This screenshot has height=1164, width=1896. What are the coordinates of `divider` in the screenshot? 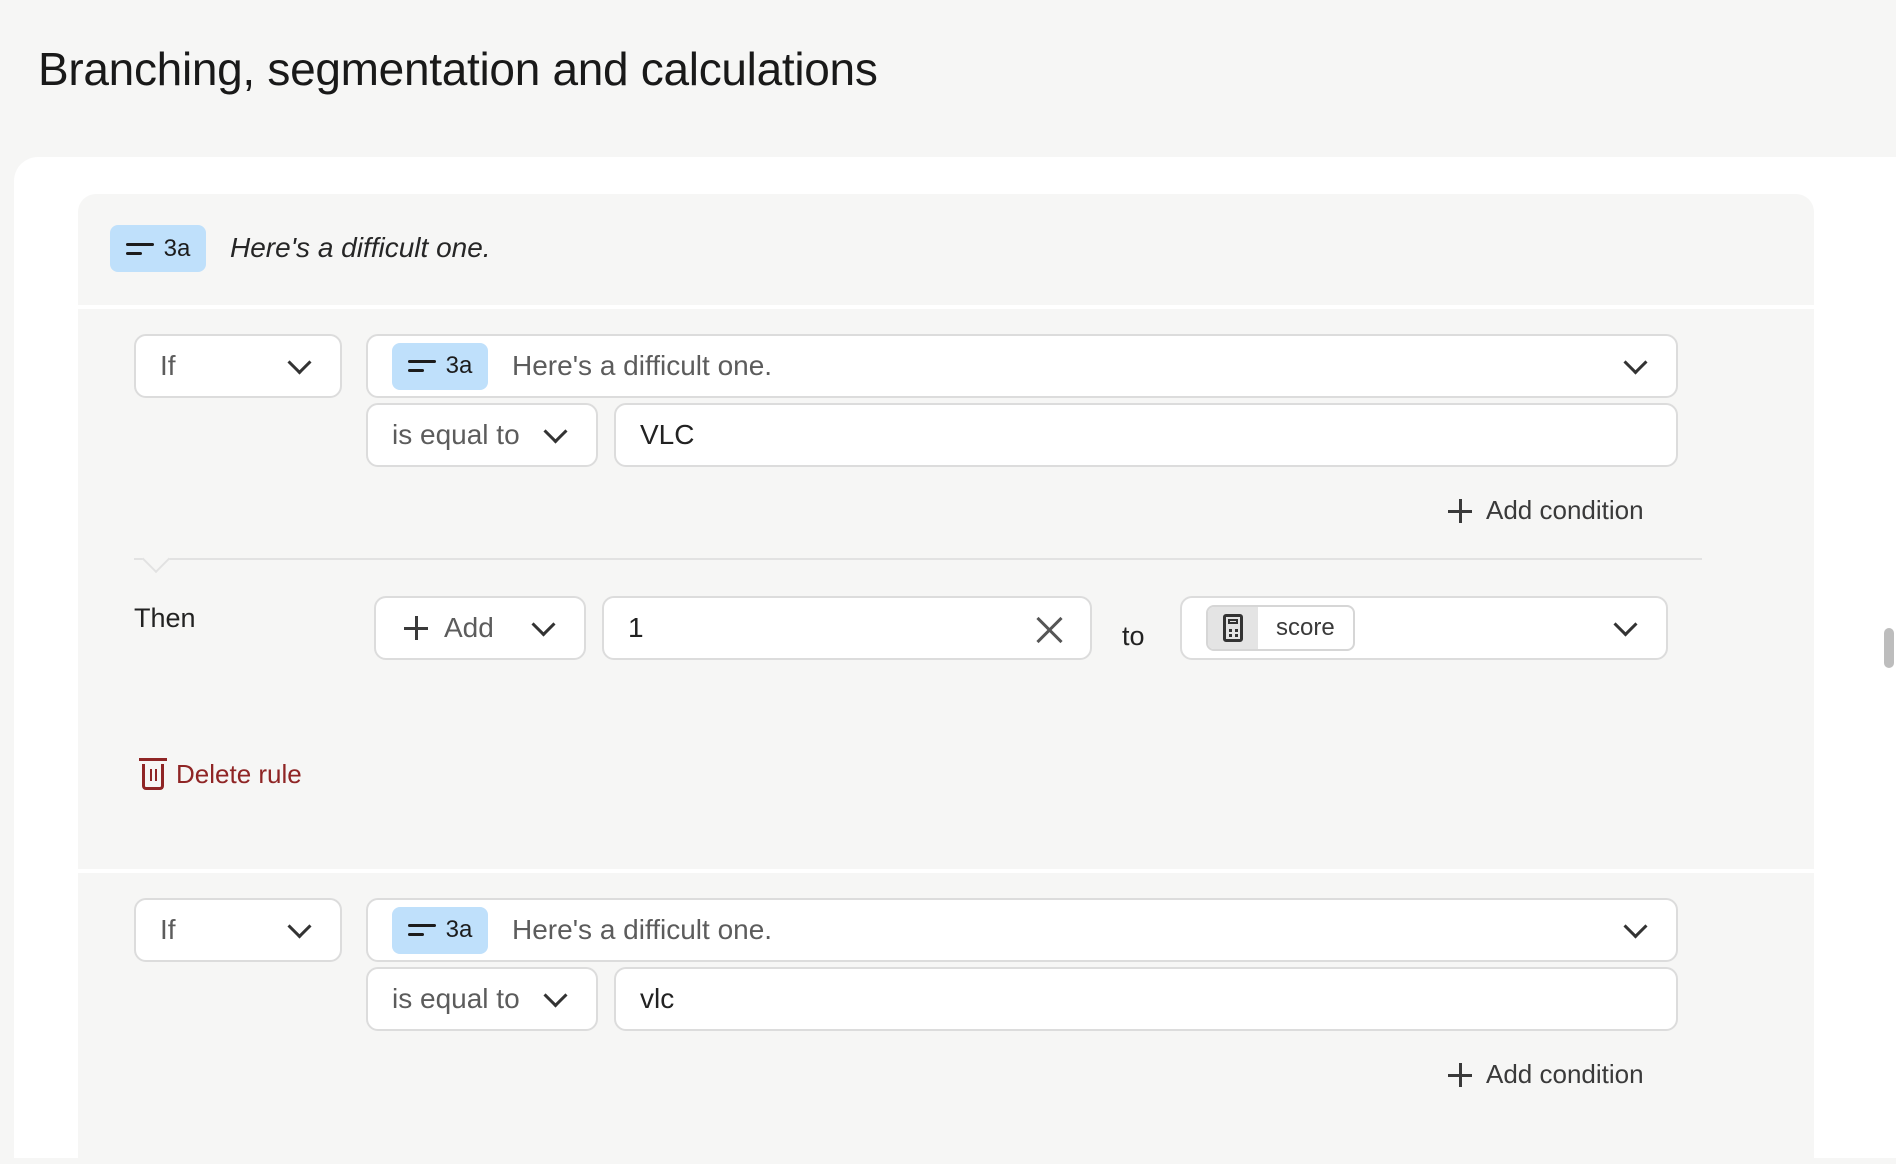 It's located at (918, 559).